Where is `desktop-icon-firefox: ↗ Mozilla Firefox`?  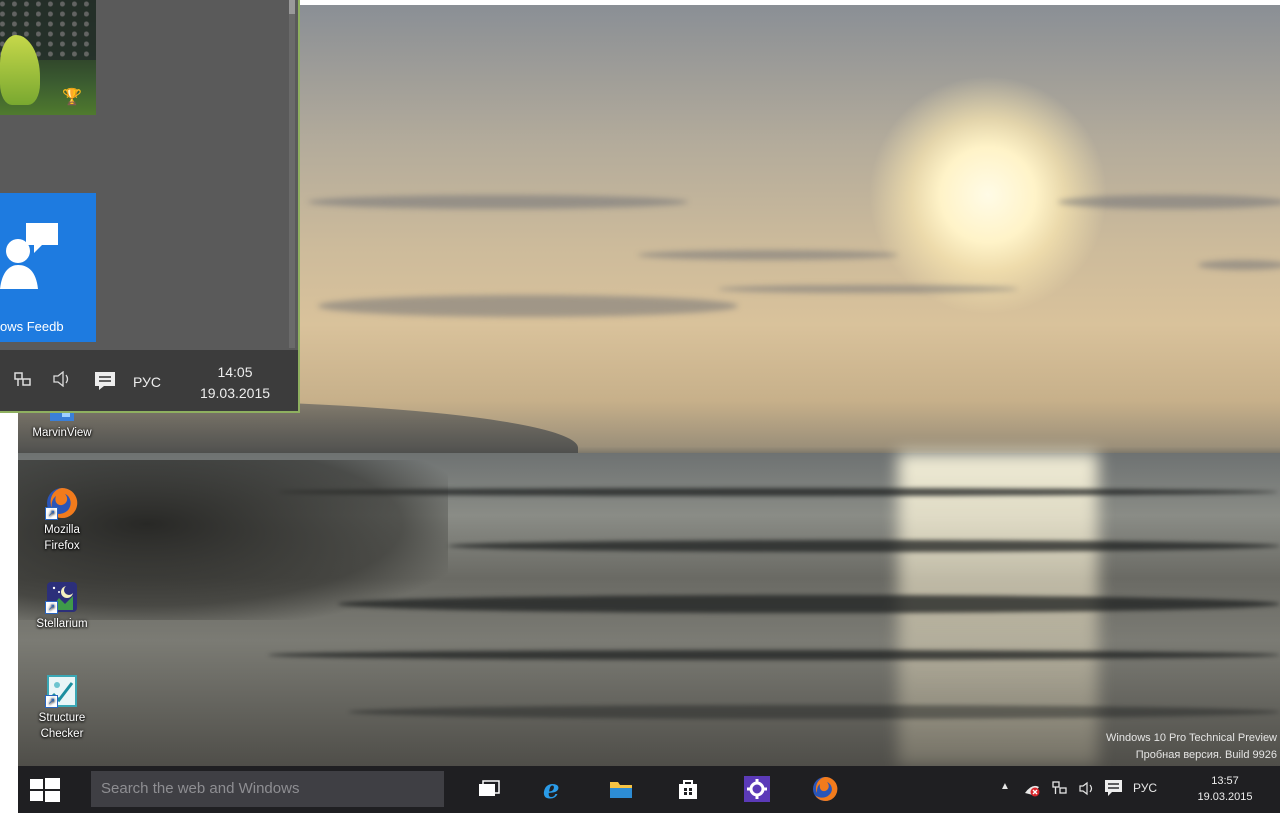 desktop-icon-firefox: ↗ Mozilla Firefox is located at coordinates (62, 520).